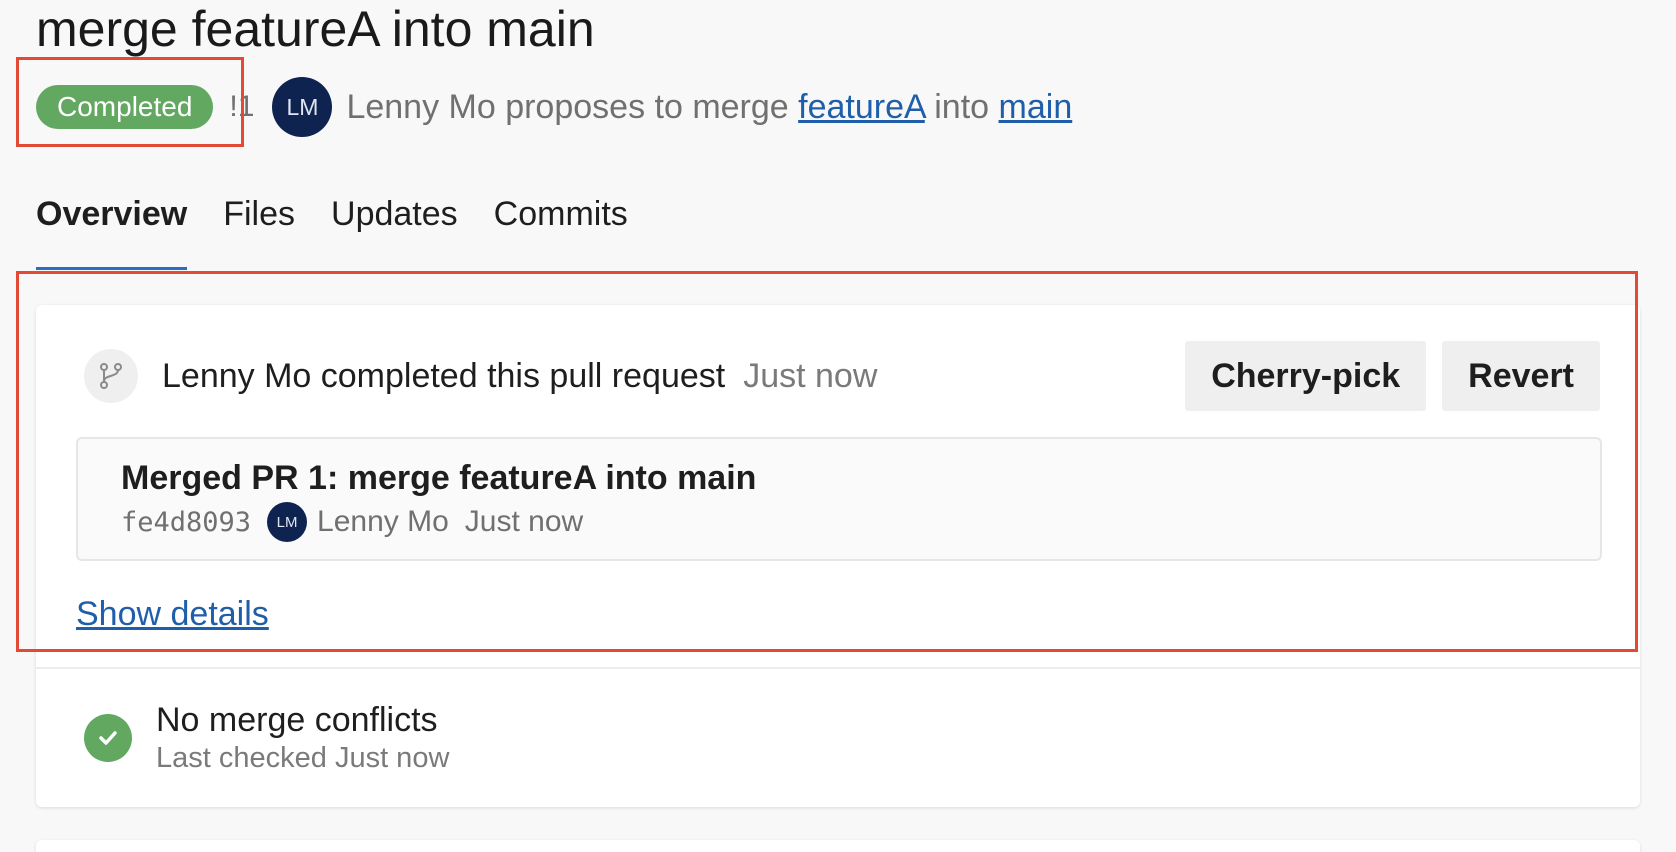 The height and width of the screenshot is (852, 1676). What do you see at coordinates (567, 106) in the screenshot?
I see `proposal-prefix: Lenny Mo proposes to merge` at bounding box center [567, 106].